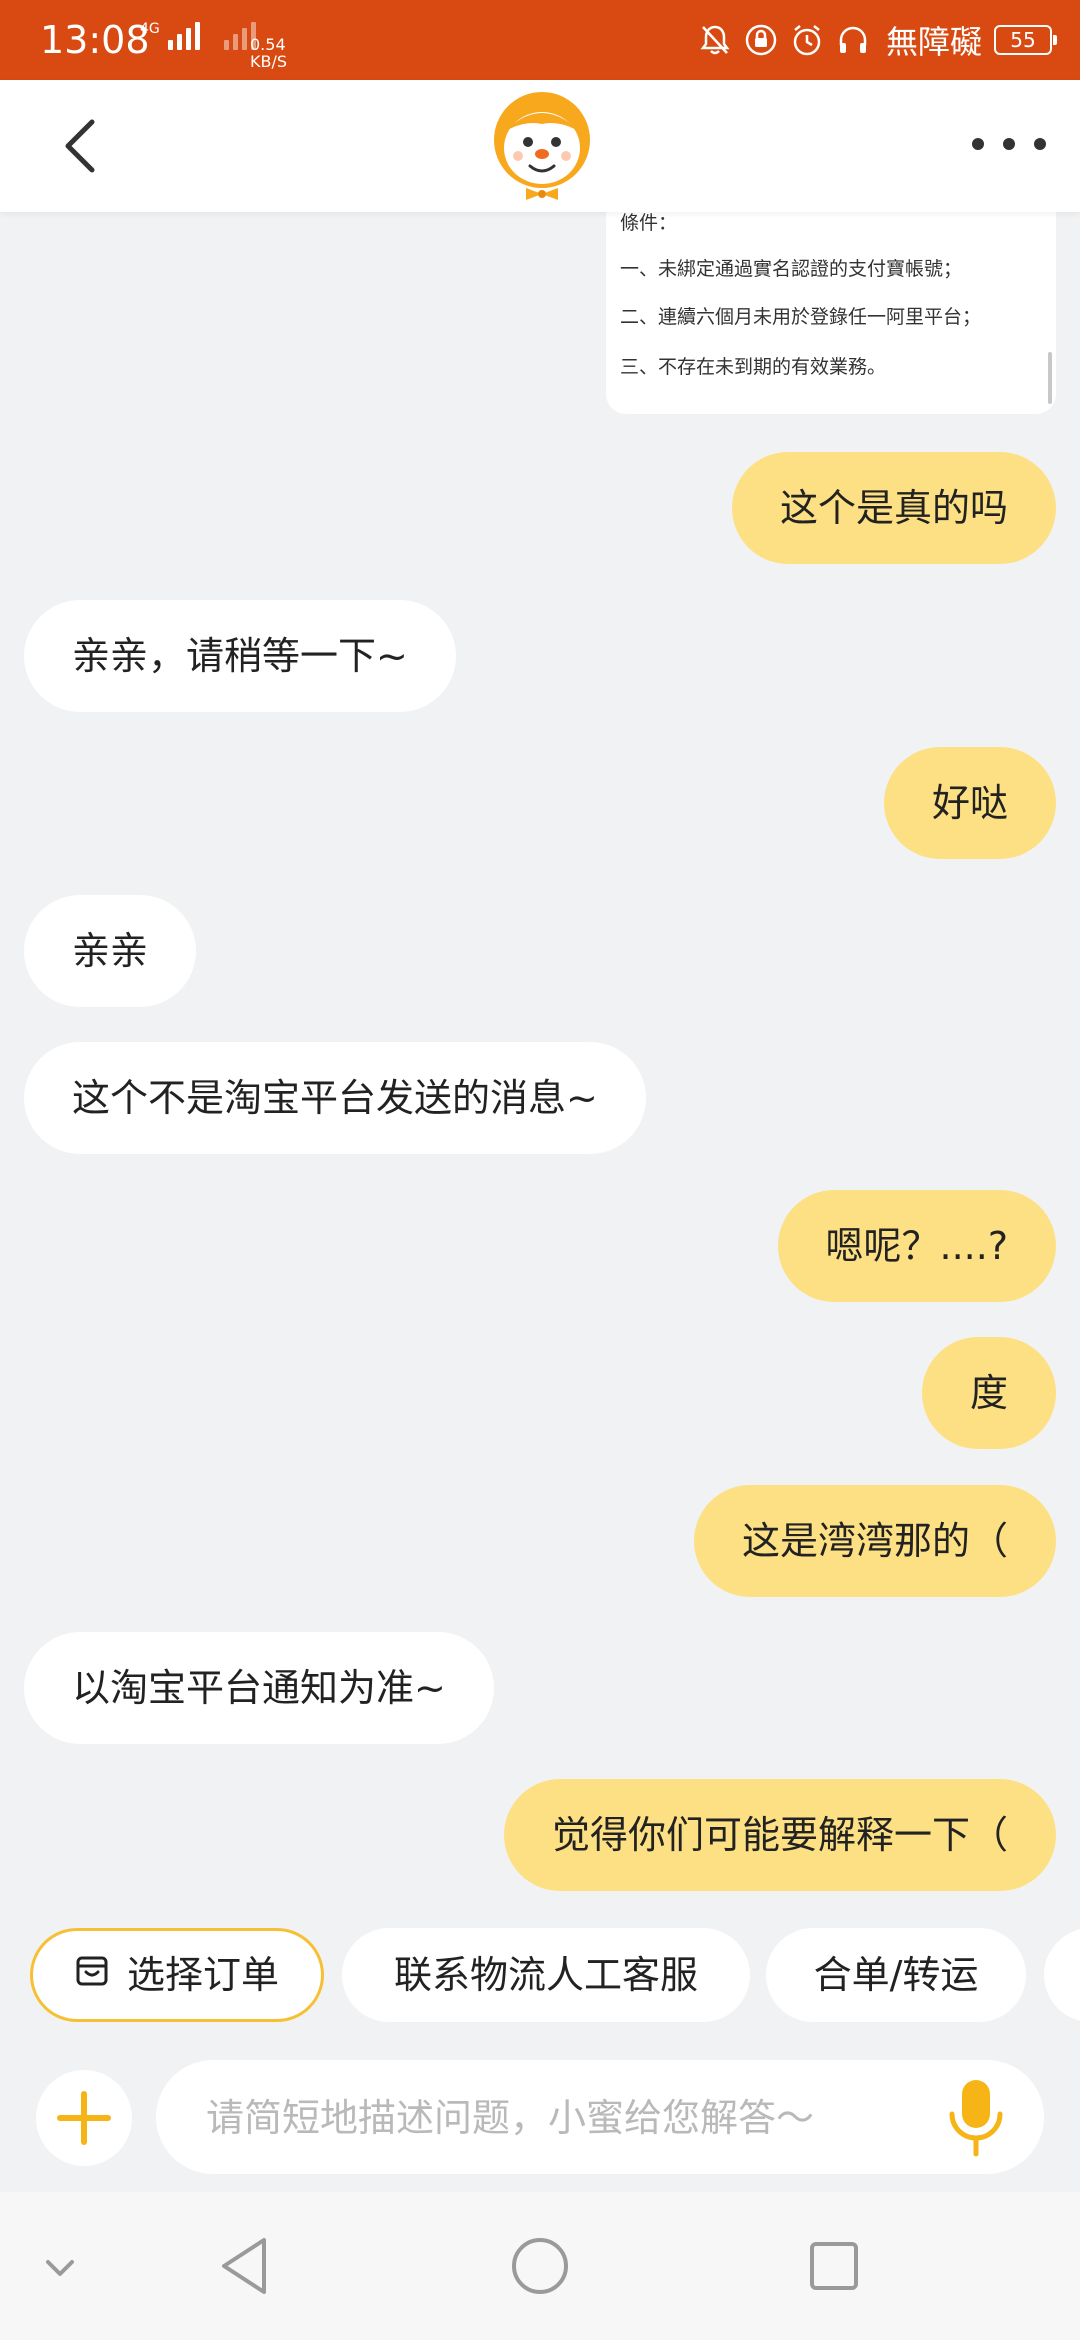 This screenshot has width=1080, height=2340. What do you see at coordinates (1009, 144) in the screenshot?
I see `more-options-button` at bounding box center [1009, 144].